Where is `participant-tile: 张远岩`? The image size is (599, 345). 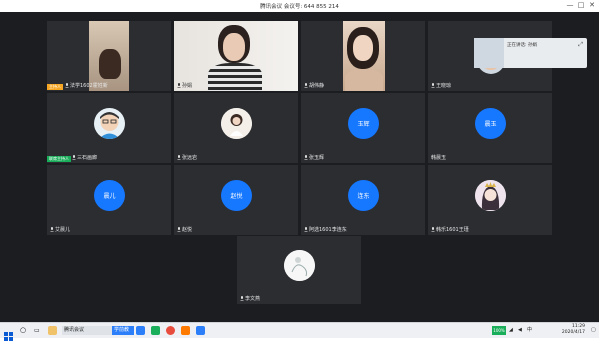
participant-tile: 张远岩 is located at coordinates (236, 128).